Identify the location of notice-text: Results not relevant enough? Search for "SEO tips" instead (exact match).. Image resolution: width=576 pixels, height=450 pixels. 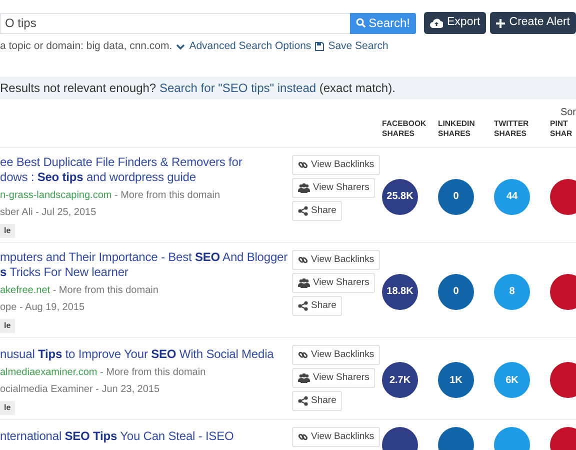
(198, 88).